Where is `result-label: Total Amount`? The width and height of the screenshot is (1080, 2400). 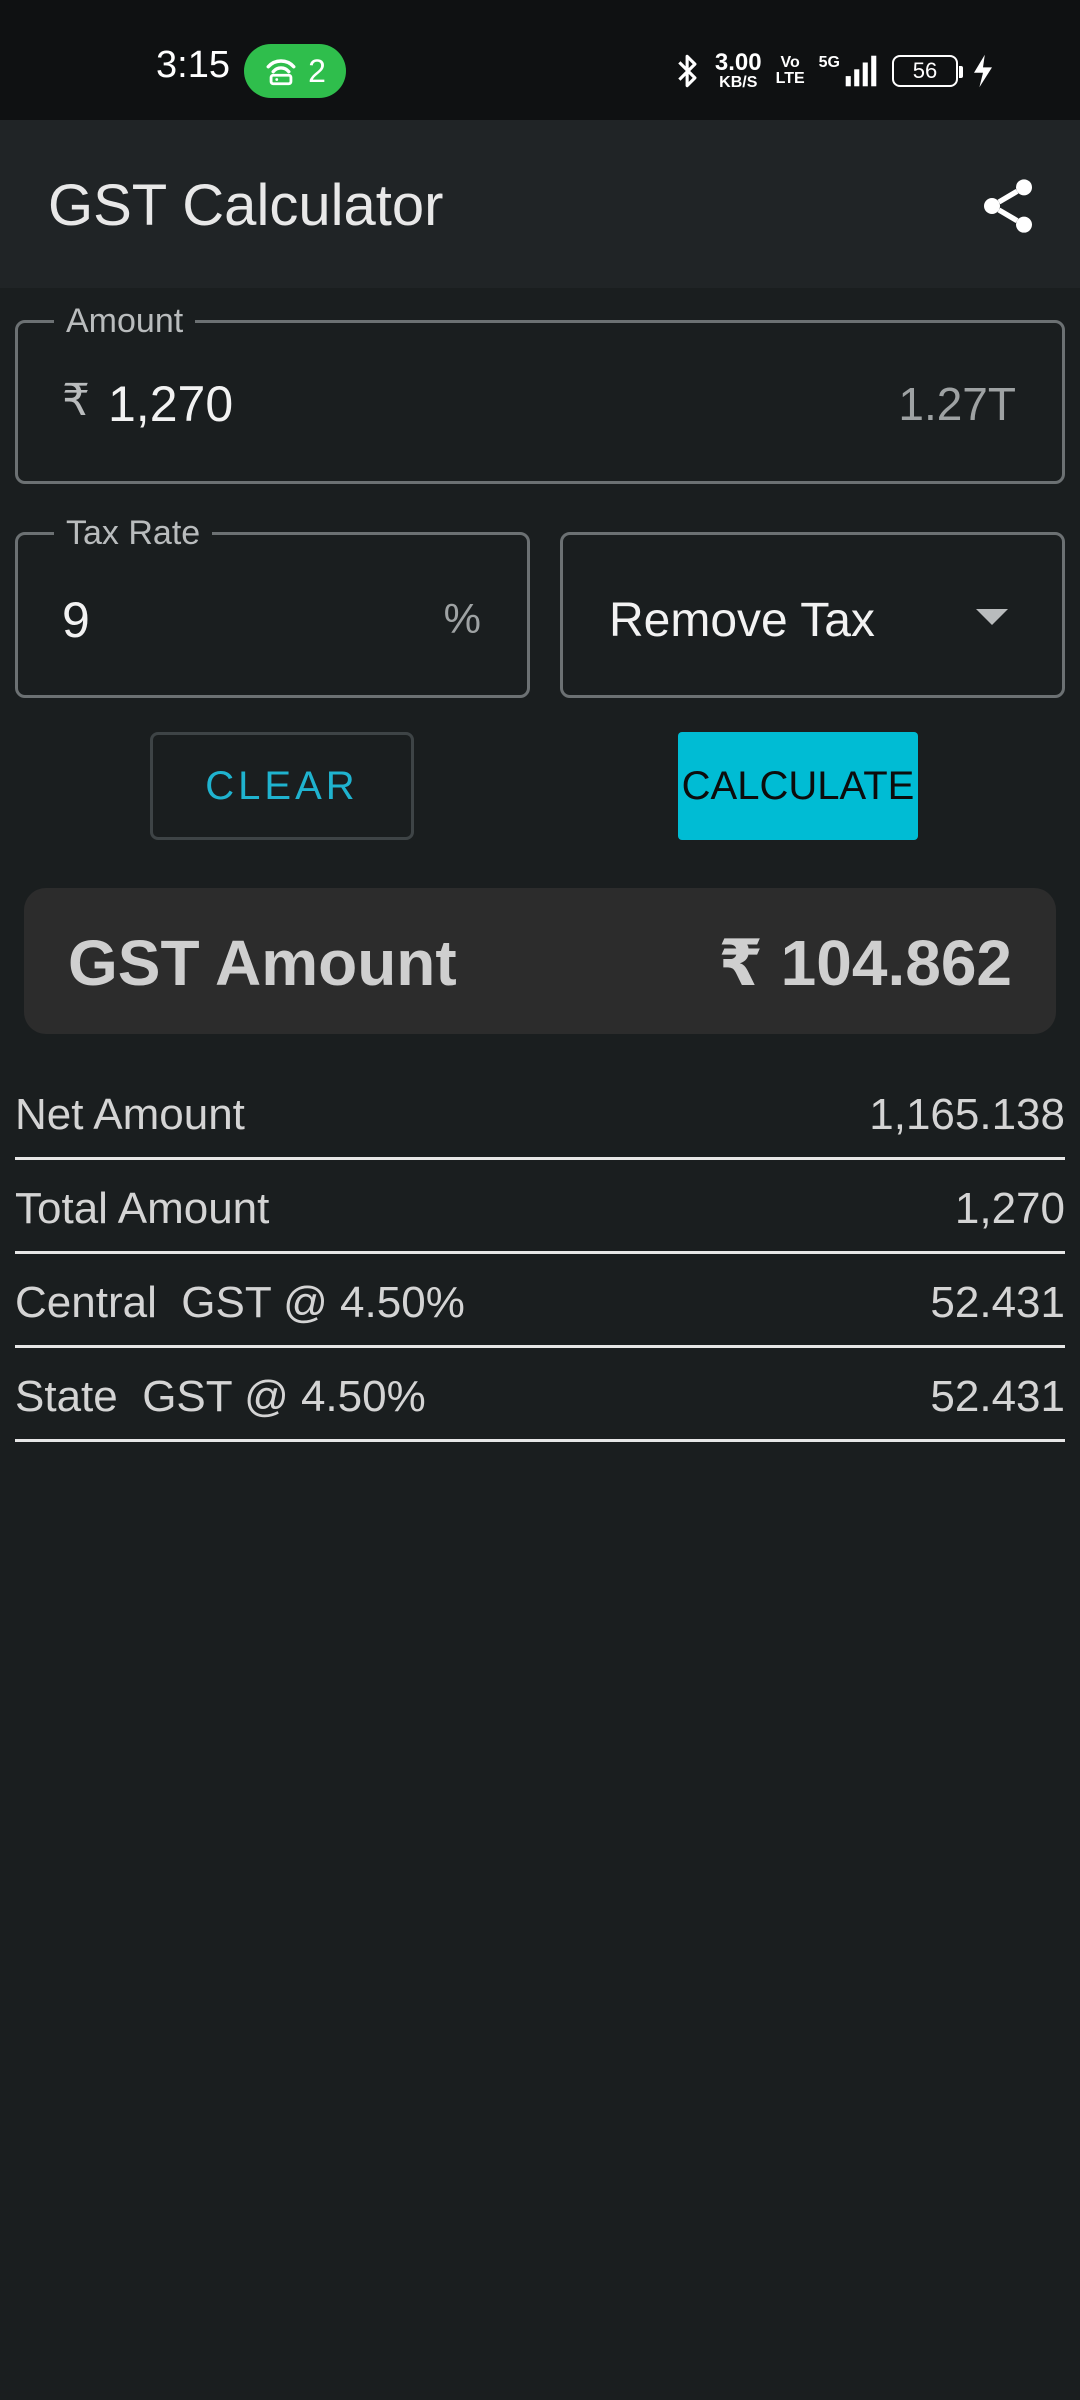 result-label: Total Amount is located at coordinates (142, 1208).